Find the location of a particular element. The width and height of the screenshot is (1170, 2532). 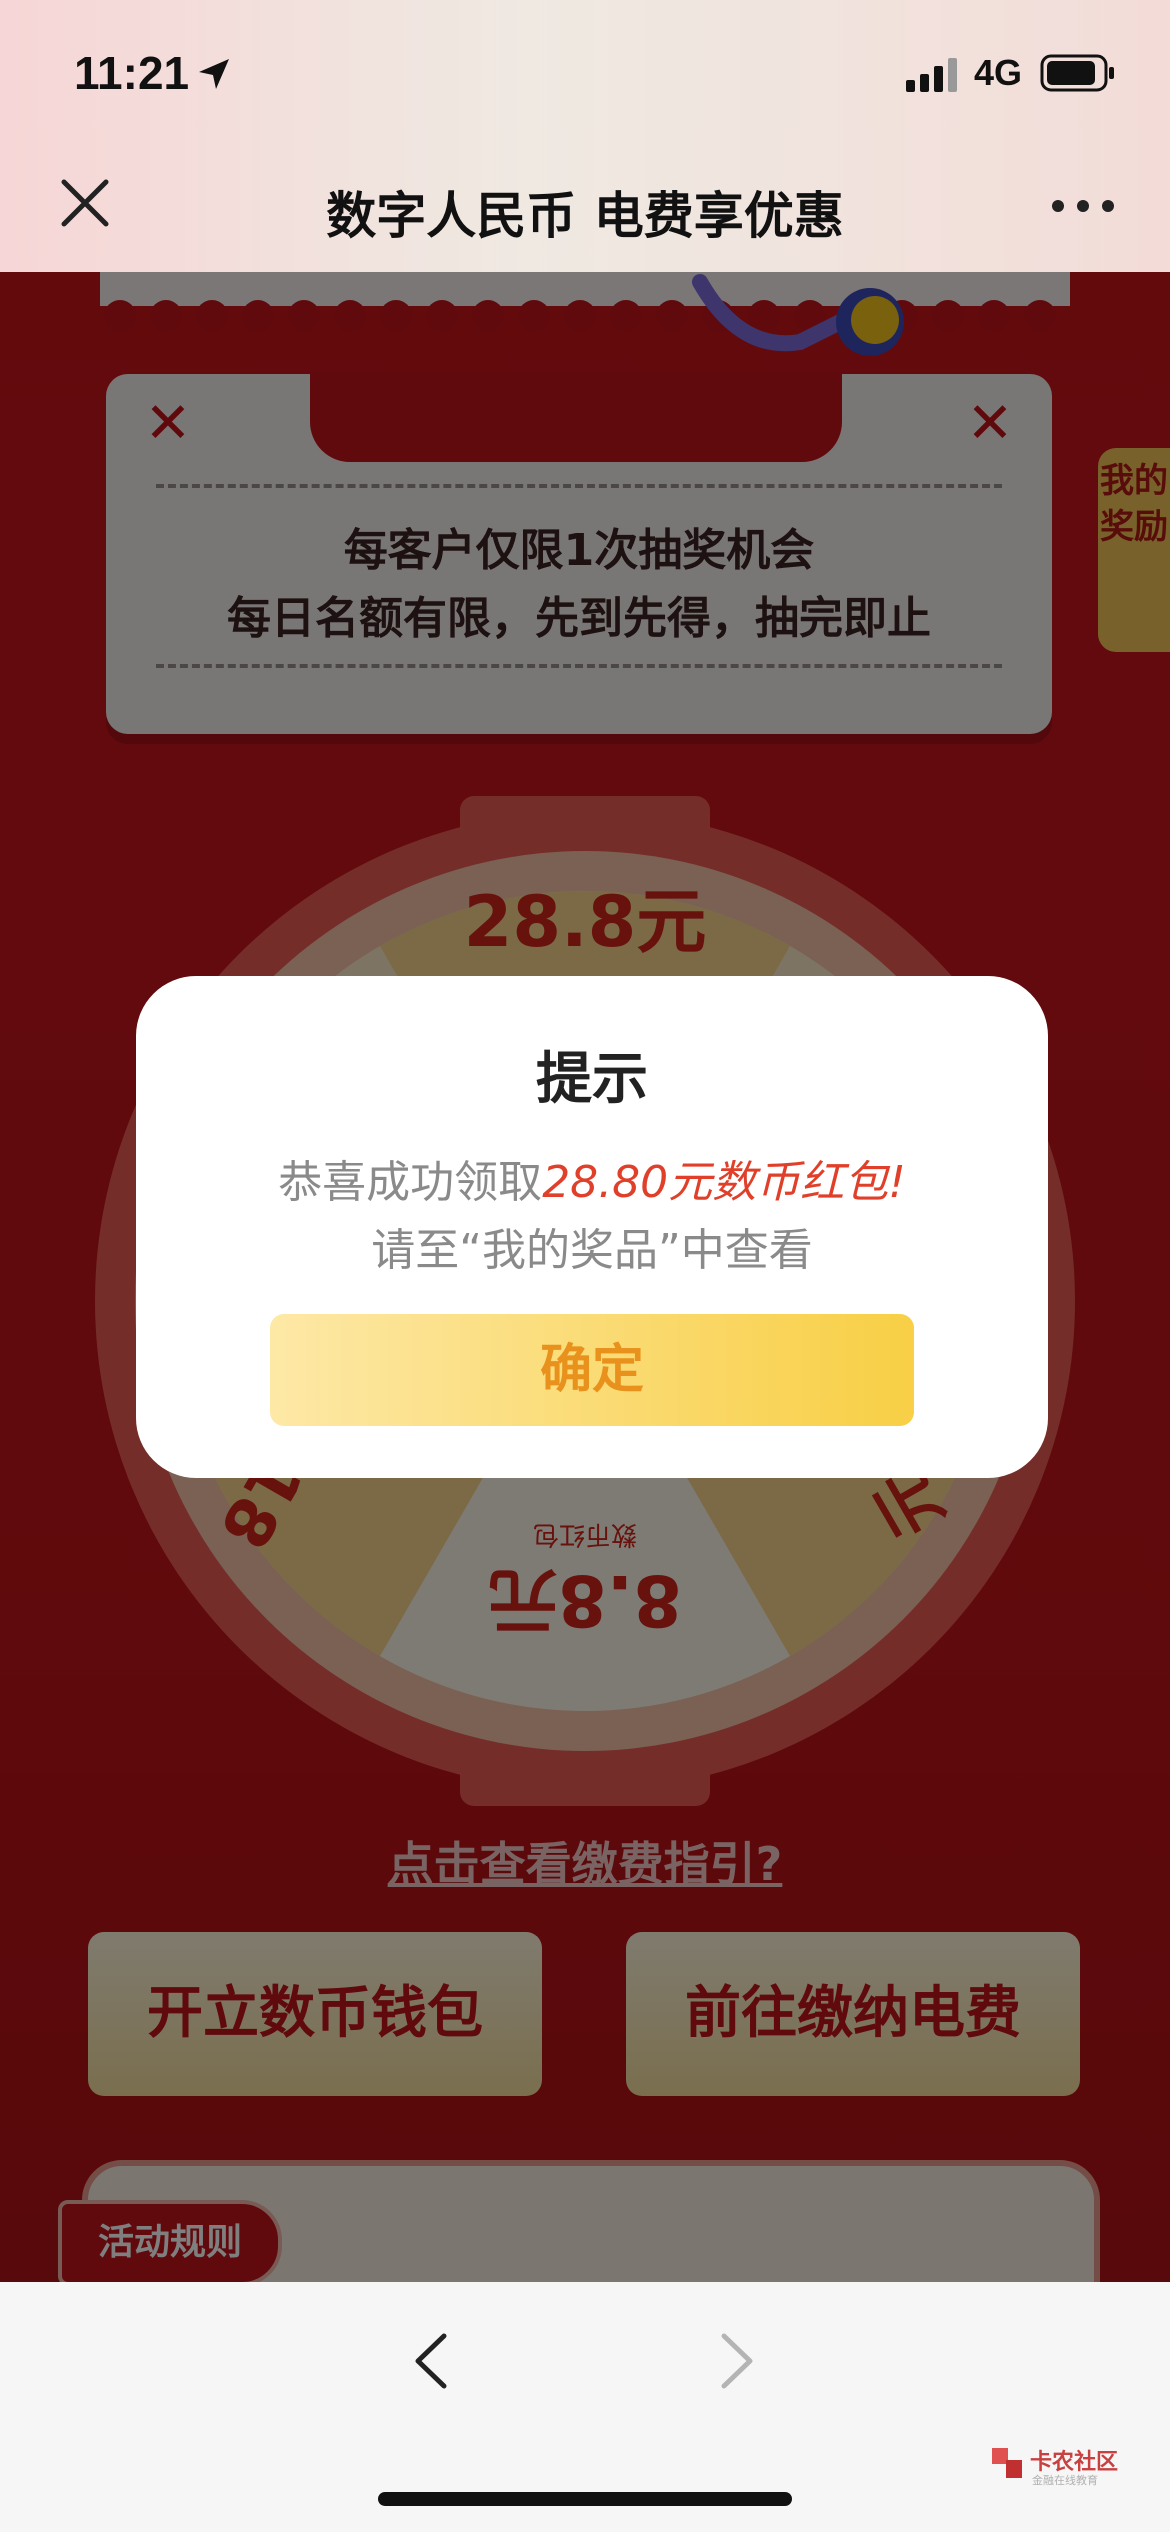

watermark: 卡农社区 金融在线教育 is located at coordinates (1073, 2467).